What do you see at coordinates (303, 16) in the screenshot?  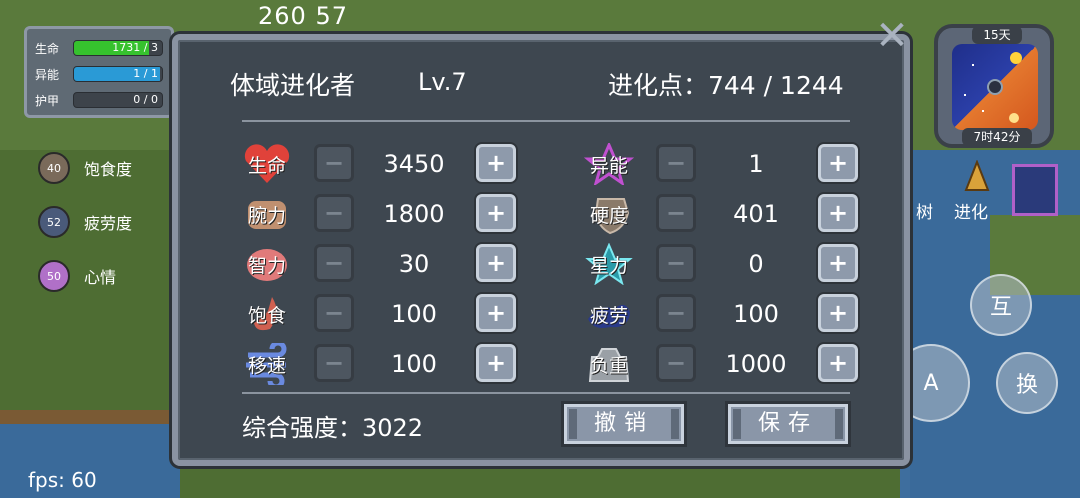 I see `resource-counter: 260 57` at bounding box center [303, 16].